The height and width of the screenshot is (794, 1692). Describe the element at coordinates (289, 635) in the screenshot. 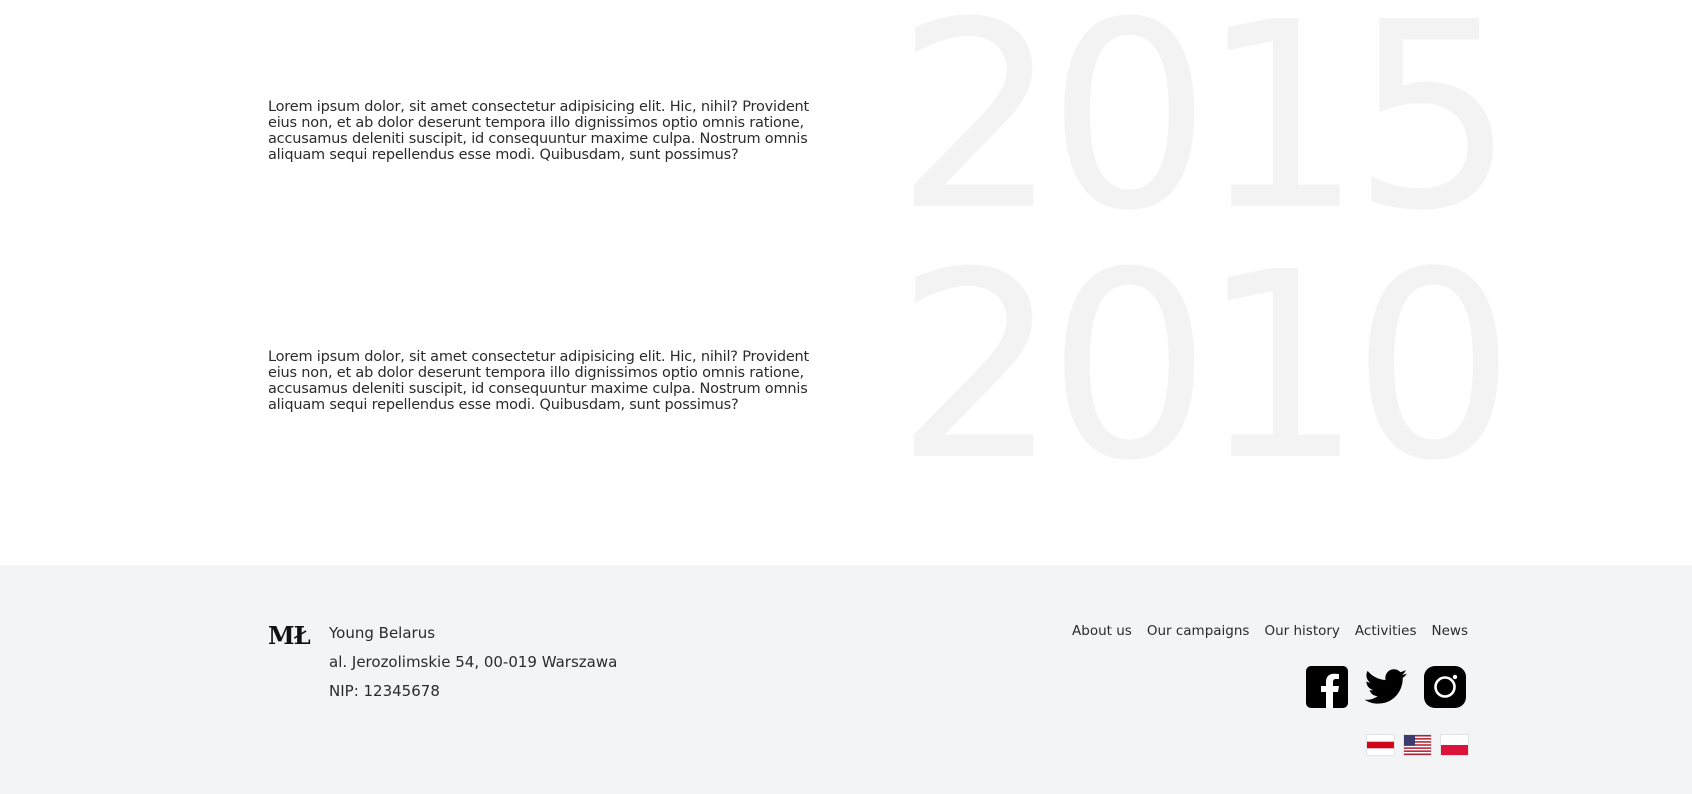

I see `logo: MŁ` at that location.